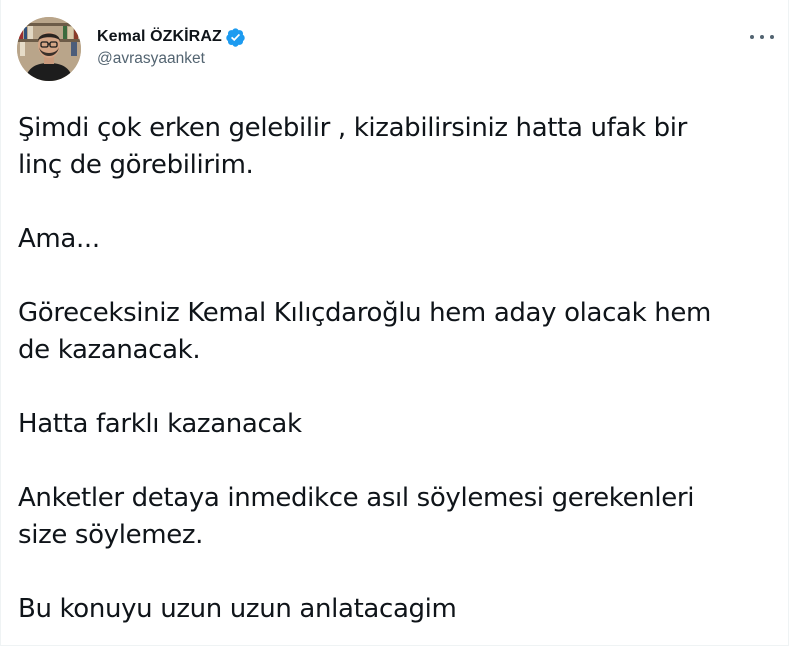  What do you see at coordinates (159, 37) in the screenshot?
I see `display-name: Kemal ÖZKİRAZ` at bounding box center [159, 37].